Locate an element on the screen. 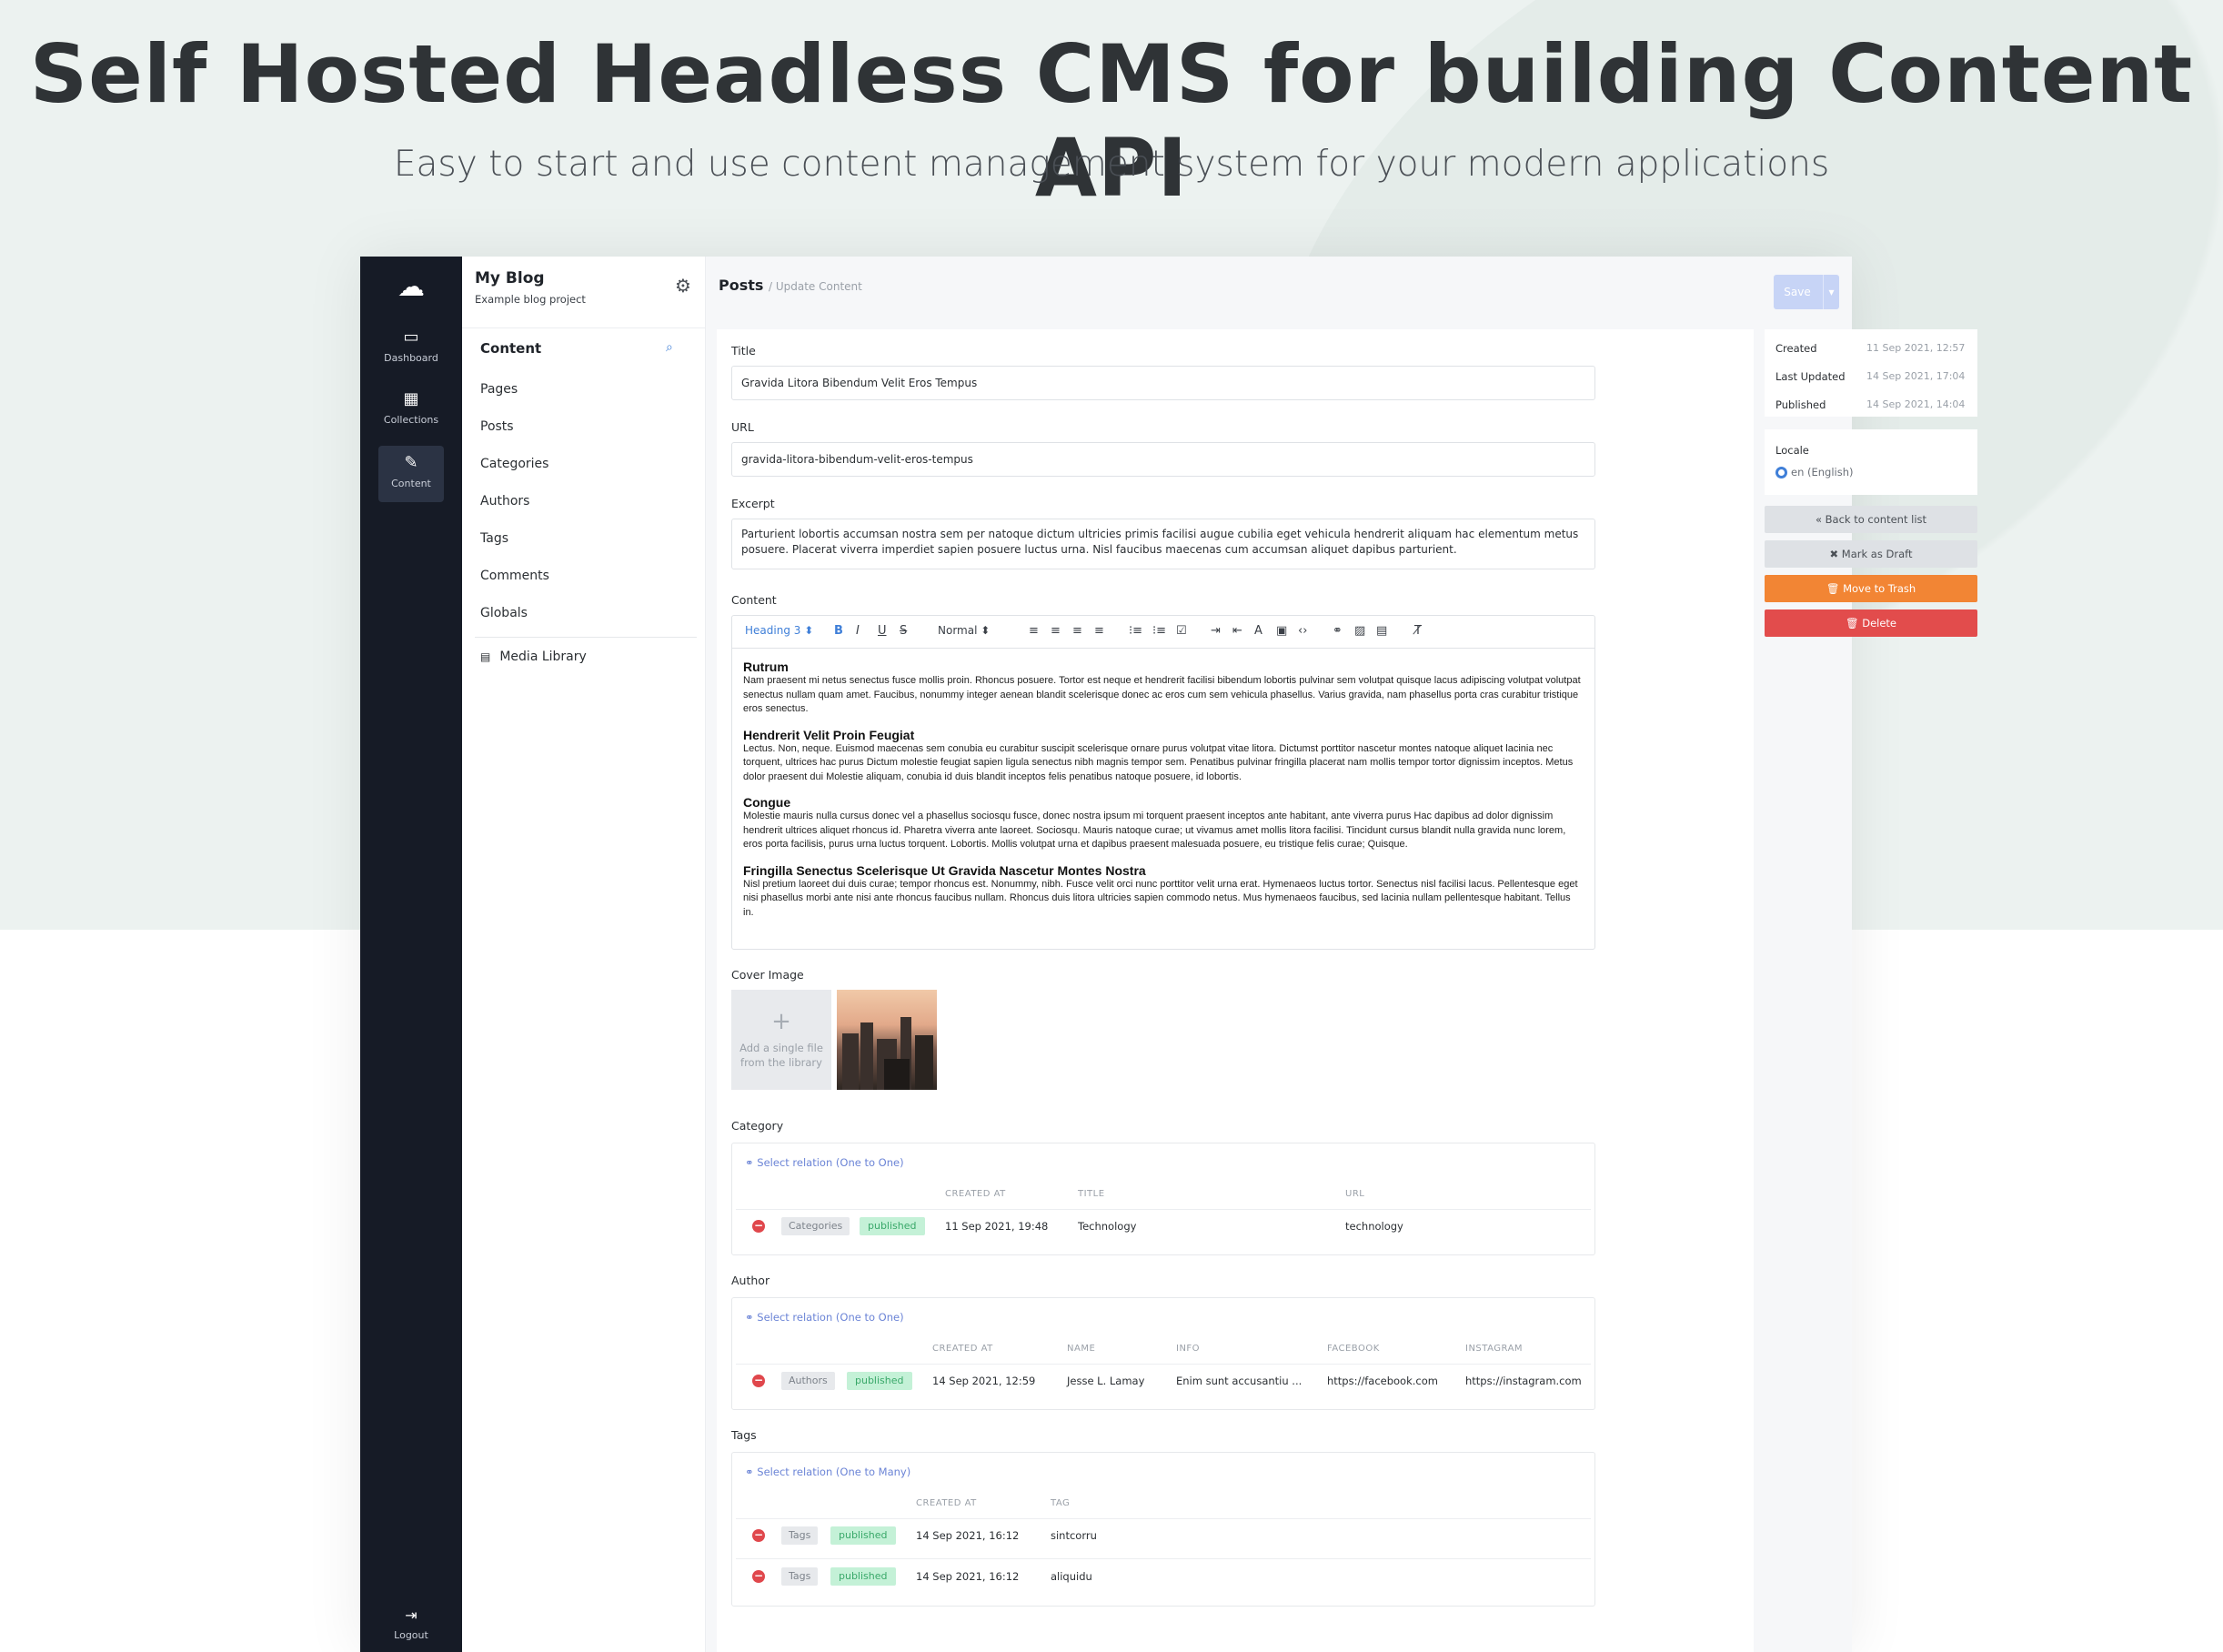 Image resolution: width=2223 pixels, height=1652 pixels. column-header: CREATED AT is located at coordinates (946, 1503).